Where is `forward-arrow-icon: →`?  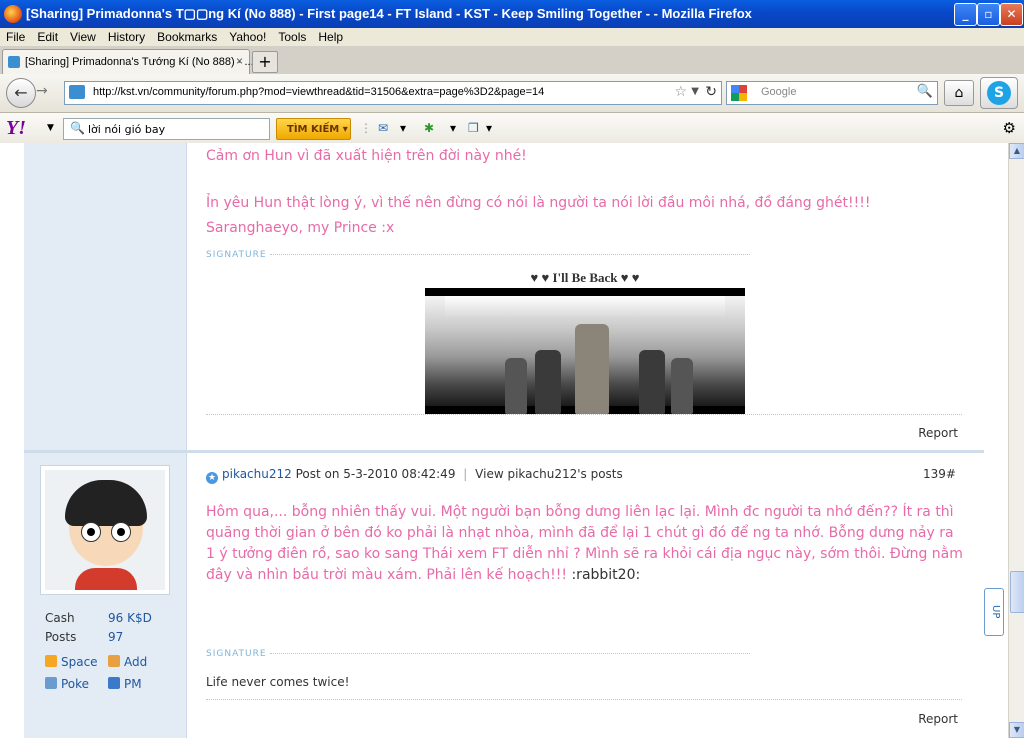 forward-arrow-icon: → is located at coordinates (42, 91).